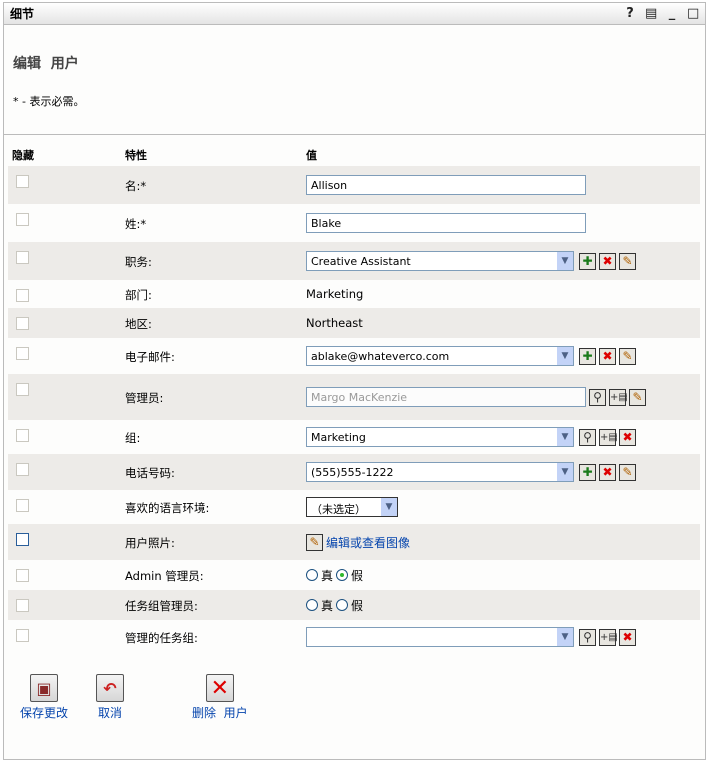 Image resolution: width=708 pixels, height=764 pixels. Describe the element at coordinates (44, 688) in the screenshot. I see `save-icon: ▣` at that location.